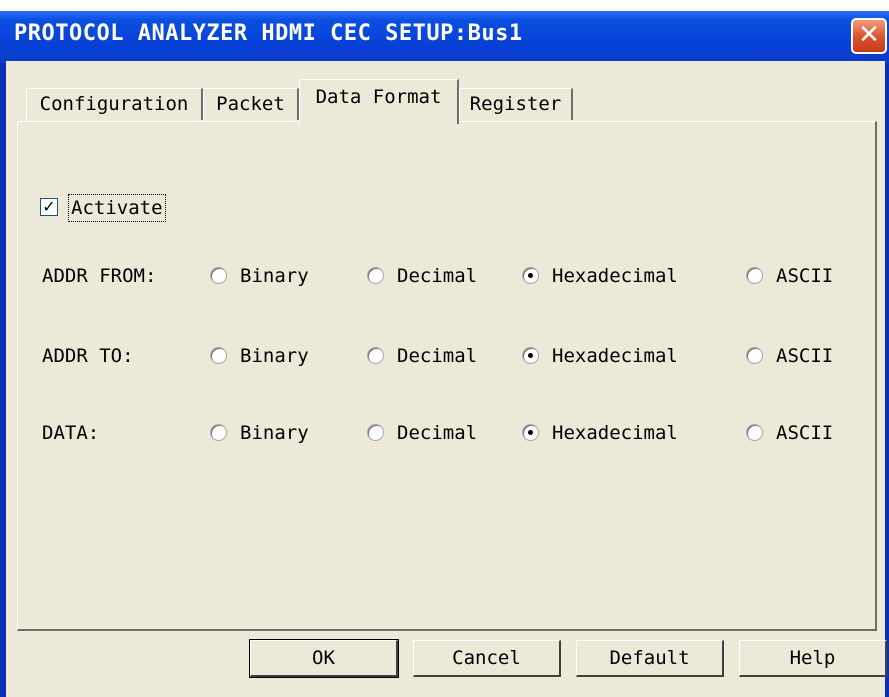 The height and width of the screenshot is (697, 889). I want to click on close-icon: ✕, so click(869, 35).